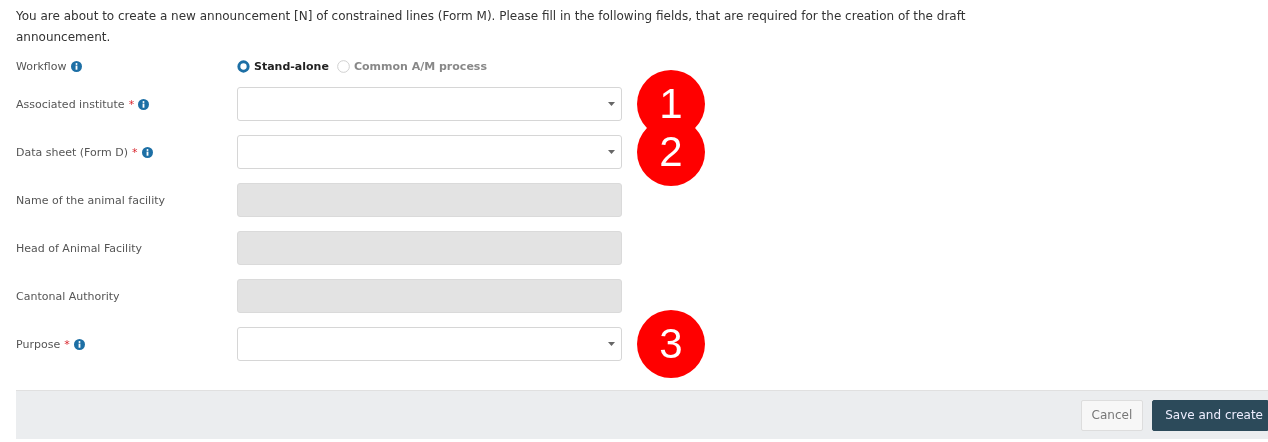 Image resolution: width=1268 pixels, height=442 pixels. What do you see at coordinates (411, 66) in the screenshot?
I see `radio-option: Common A/M process` at bounding box center [411, 66].